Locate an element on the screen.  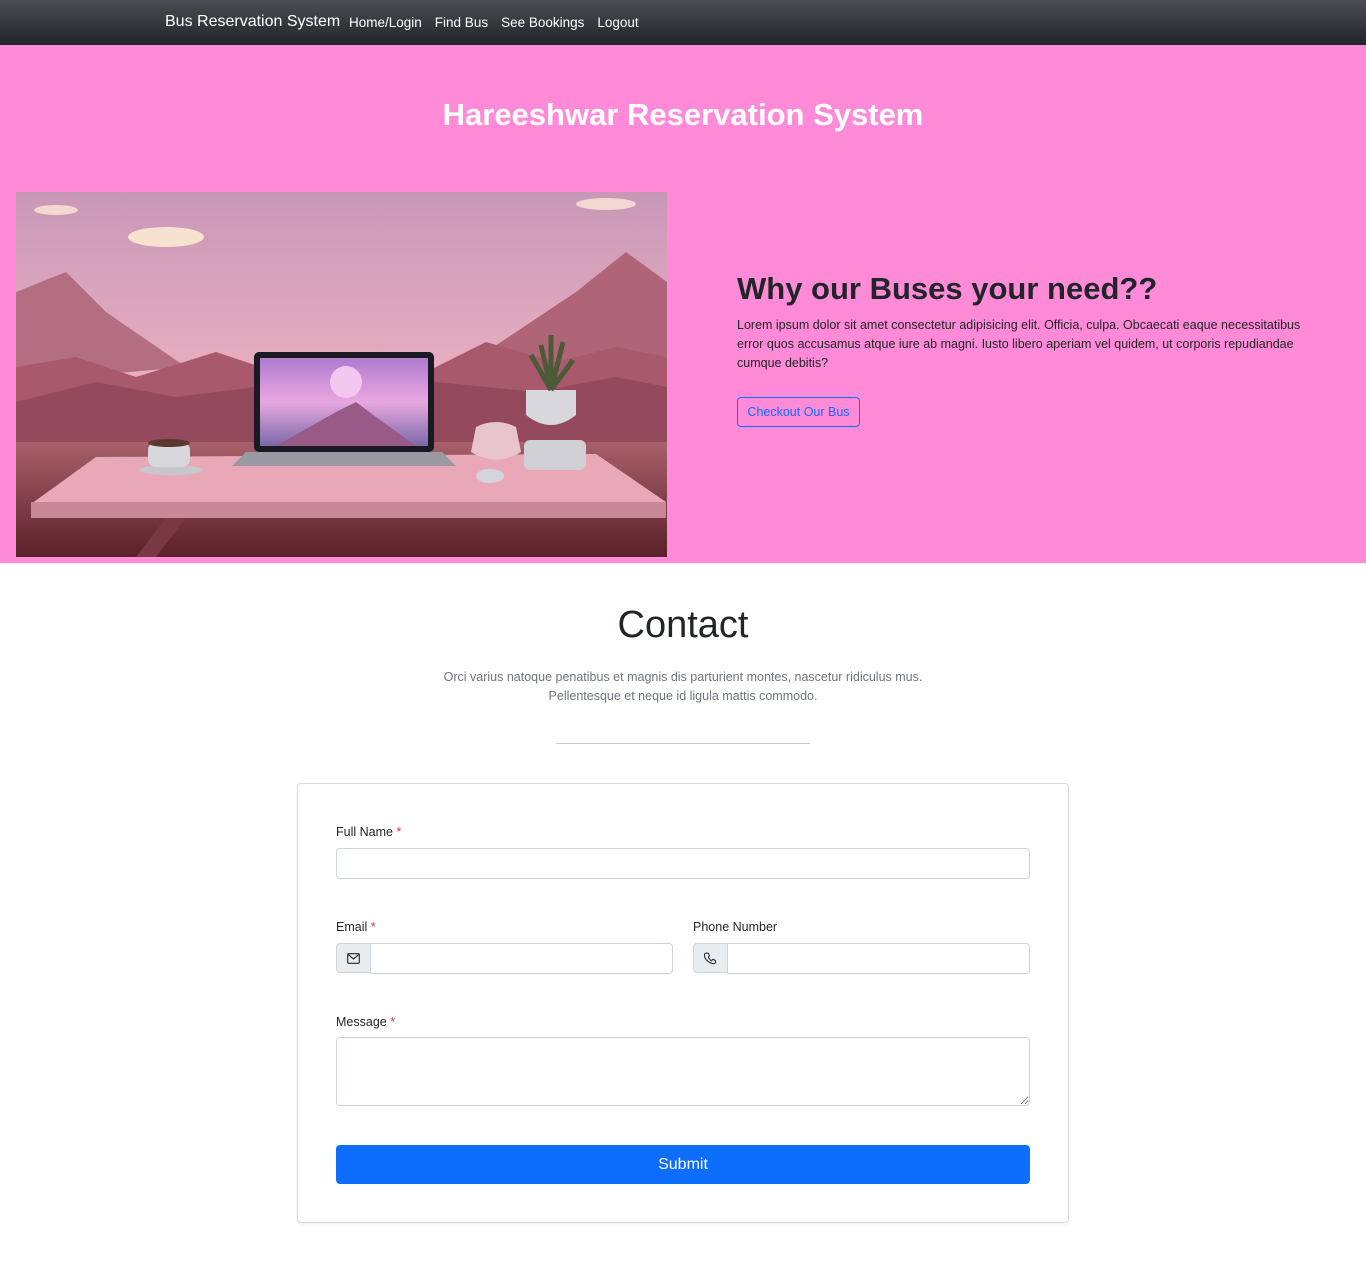
envelope-icon is located at coordinates (353, 958).